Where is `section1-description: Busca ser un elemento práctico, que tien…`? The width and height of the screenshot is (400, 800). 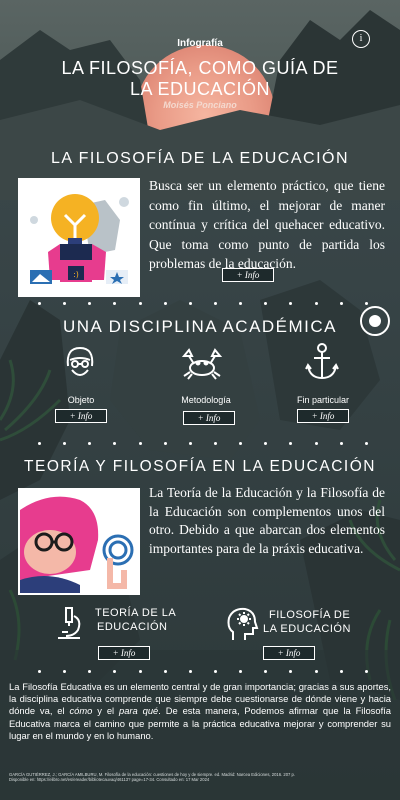 section1-description: Busca ser un elemento práctico, que tien… is located at coordinates (267, 224).